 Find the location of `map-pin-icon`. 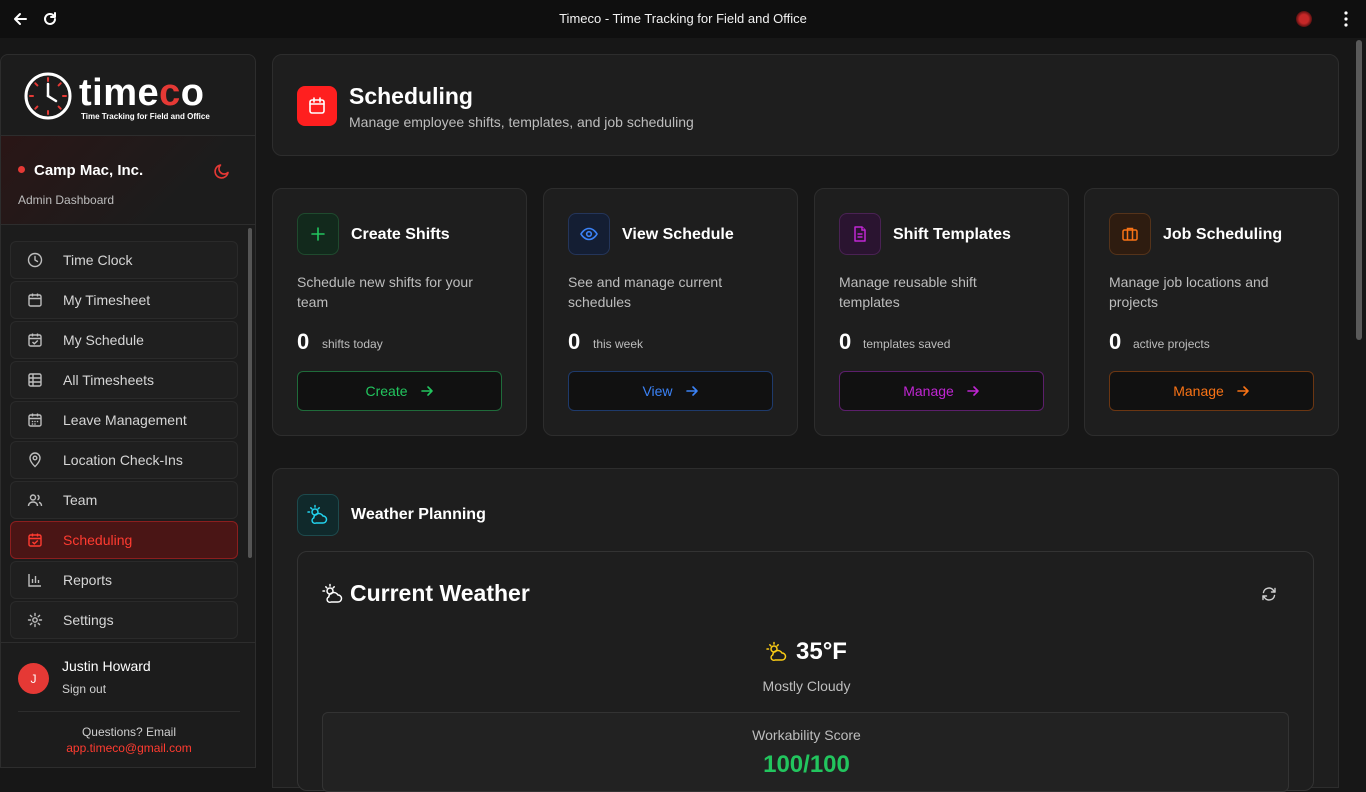

map-pin-icon is located at coordinates (35, 460).